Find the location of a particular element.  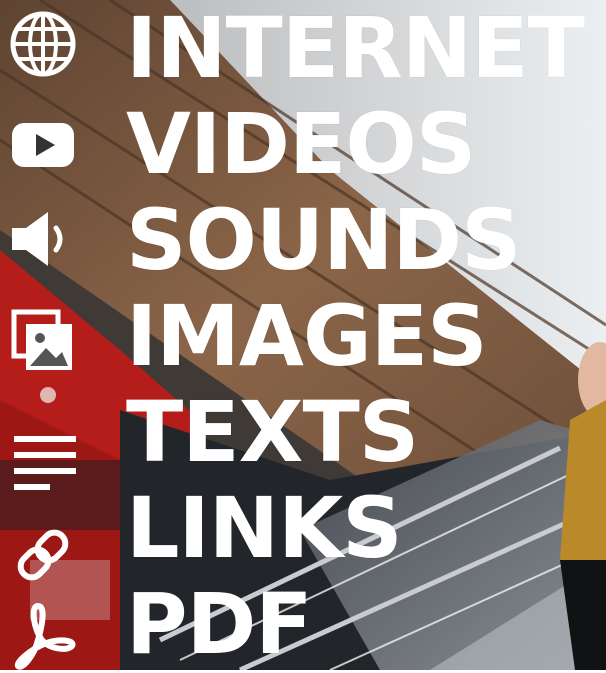

globe-icon is located at coordinates (43, 44).